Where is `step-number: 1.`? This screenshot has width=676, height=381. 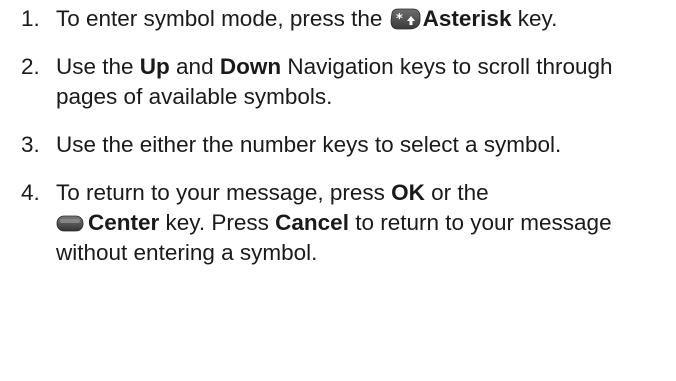
step-number: 1. is located at coordinates (30, 18).